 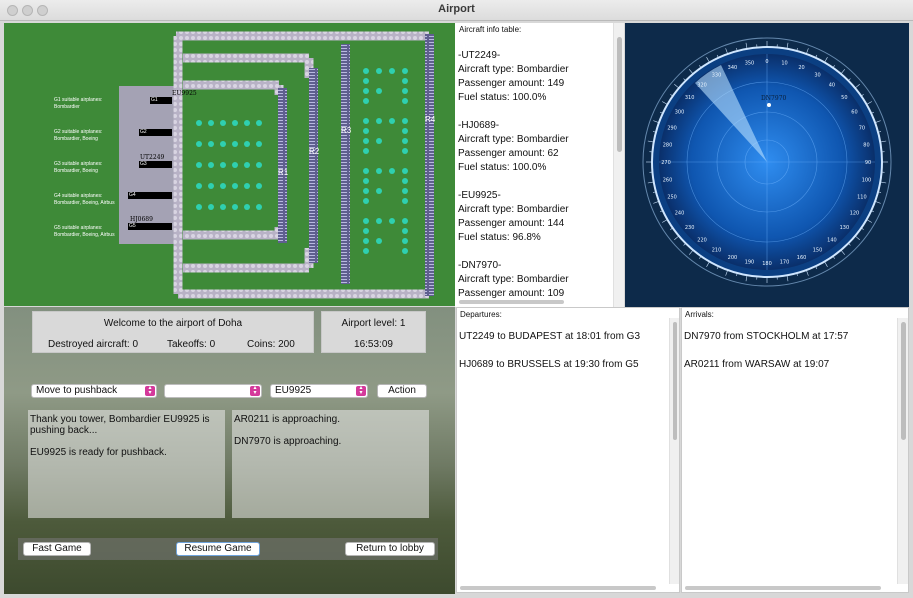 What do you see at coordinates (456, 9) in the screenshot?
I see `window-title: Airport` at bounding box center [456, 9].